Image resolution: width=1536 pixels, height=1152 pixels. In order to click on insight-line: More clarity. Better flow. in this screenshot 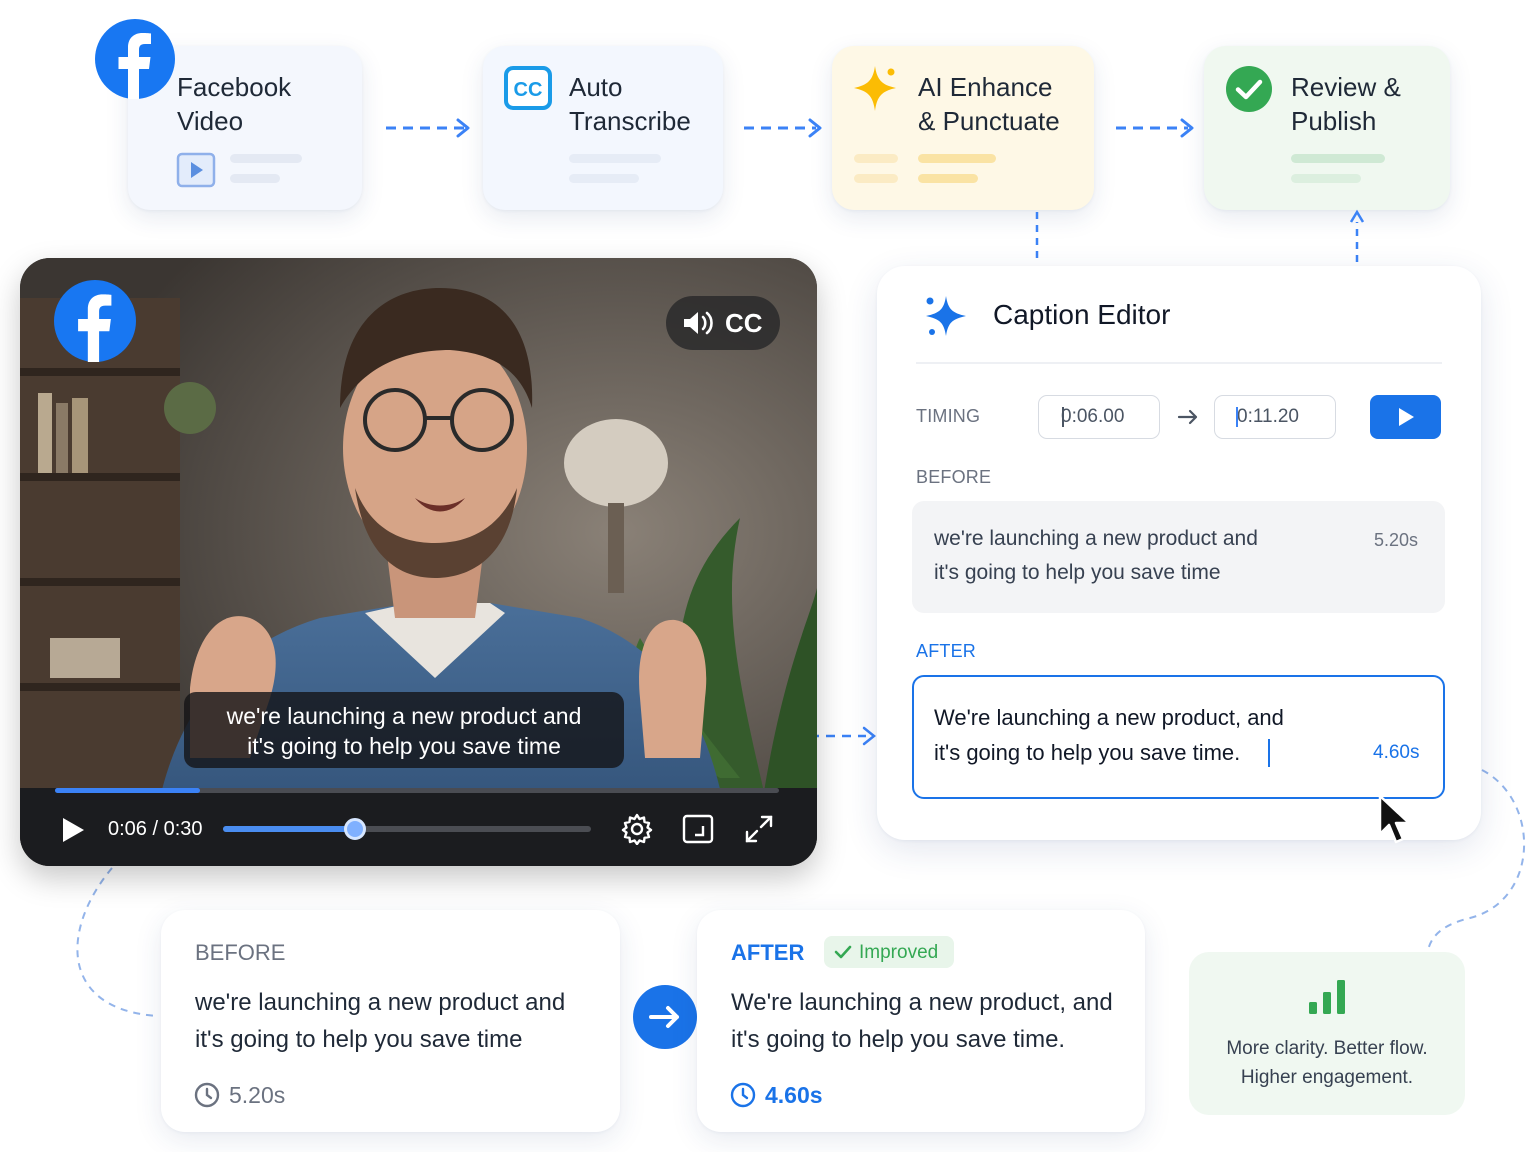, I will do `click(1327, 1048)`.